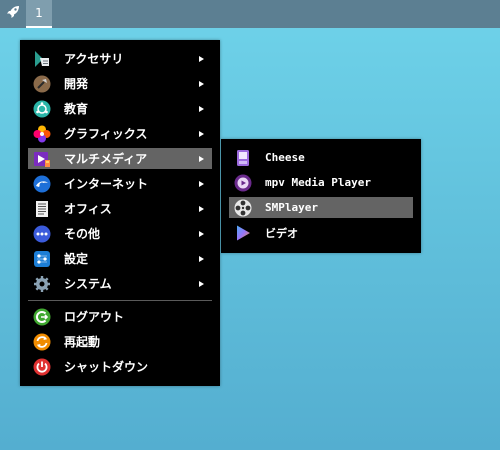 The height and width of the screenshot is (450, 500). I want to click on submenu-item-mpv: mpv Media Player, so click(321, 182).